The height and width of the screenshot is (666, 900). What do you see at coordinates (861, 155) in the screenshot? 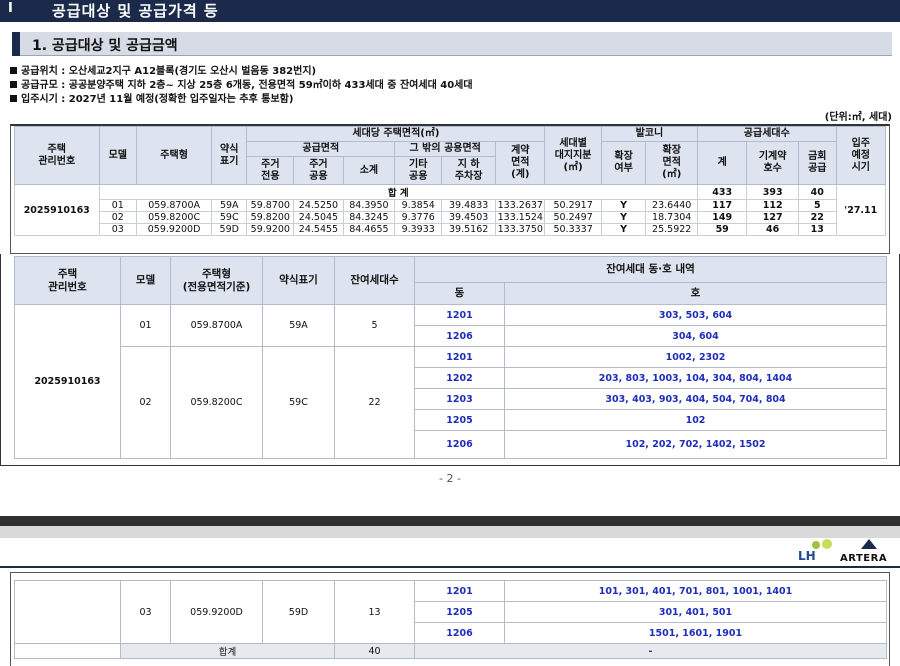
I see `th-move-in: 입주 예정 시기` at bounding box center [861, 155].